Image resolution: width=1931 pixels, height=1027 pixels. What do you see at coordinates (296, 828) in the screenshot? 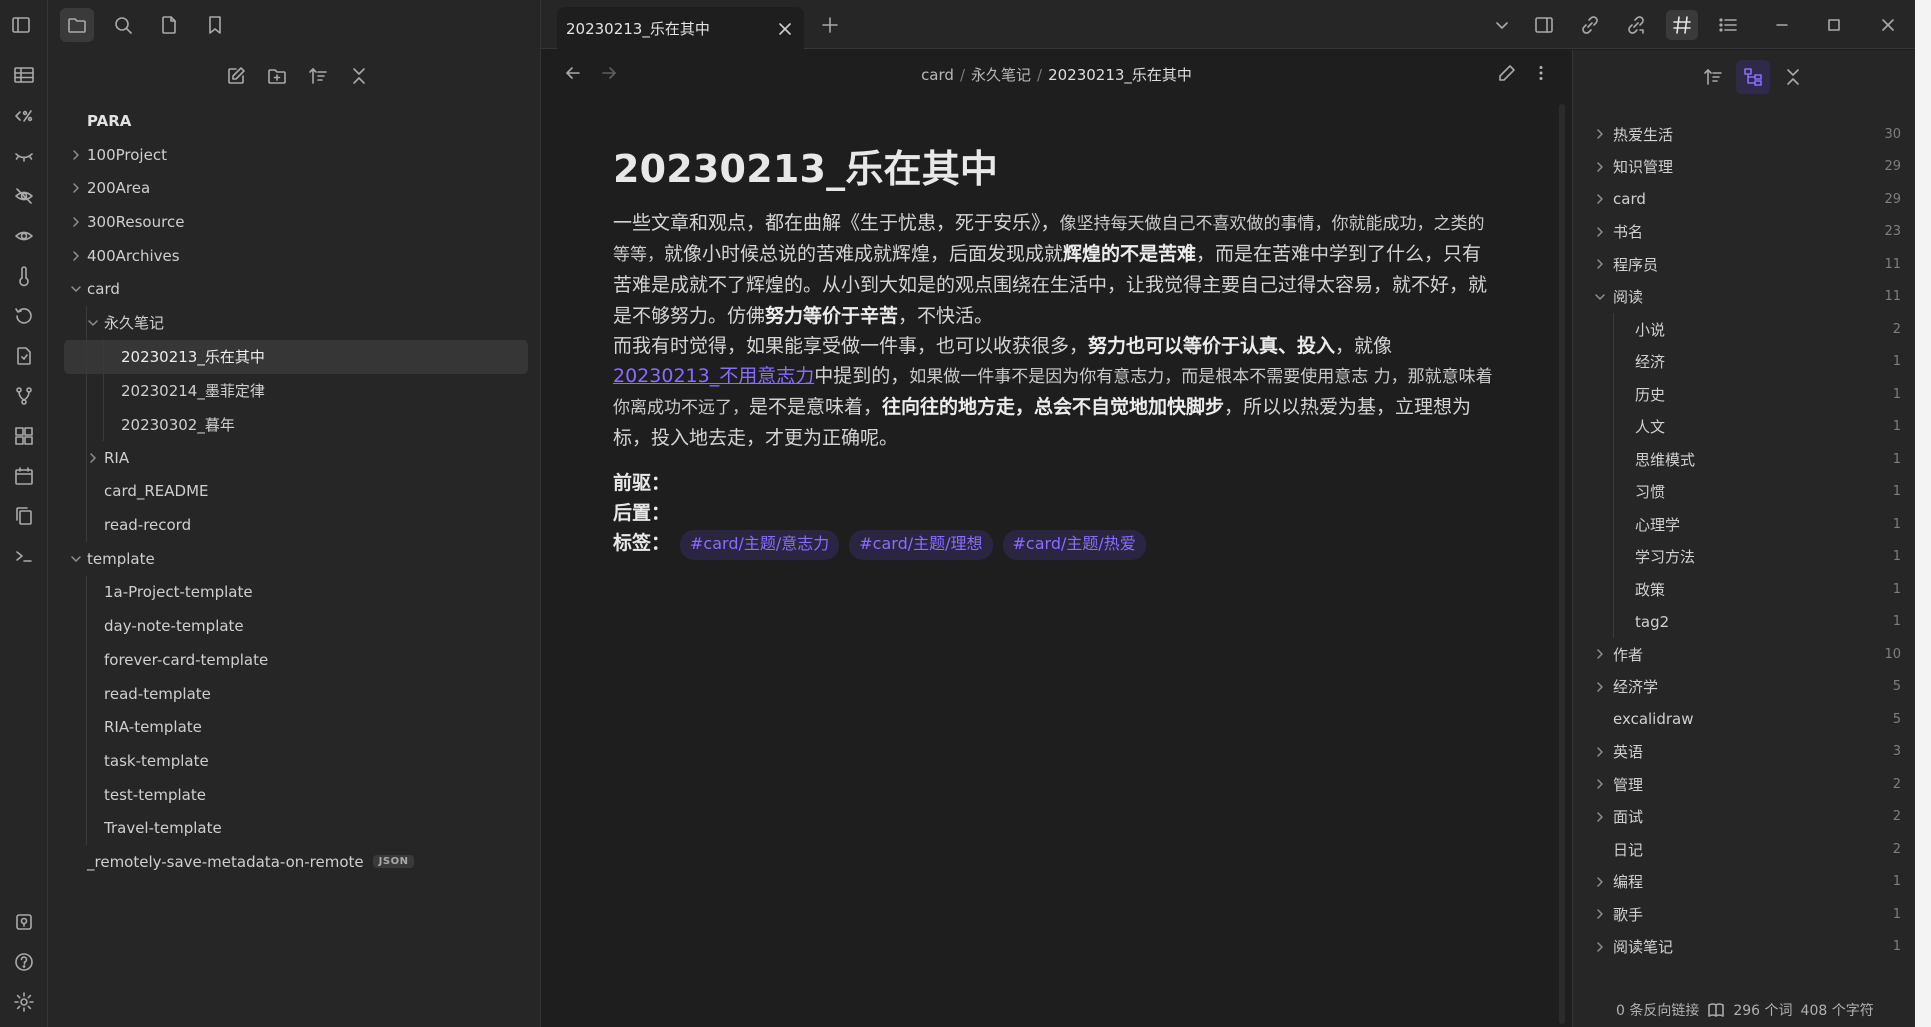
I see `file-item: Travel-template` at bounding box center [296, 828].